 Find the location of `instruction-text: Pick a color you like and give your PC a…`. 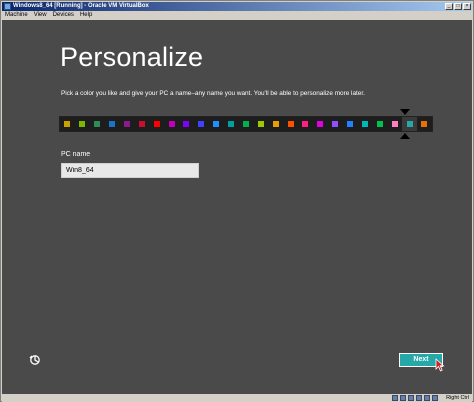

instruction-text: Pick a color you like and give your PC a… is located at coordinates (213, 93).